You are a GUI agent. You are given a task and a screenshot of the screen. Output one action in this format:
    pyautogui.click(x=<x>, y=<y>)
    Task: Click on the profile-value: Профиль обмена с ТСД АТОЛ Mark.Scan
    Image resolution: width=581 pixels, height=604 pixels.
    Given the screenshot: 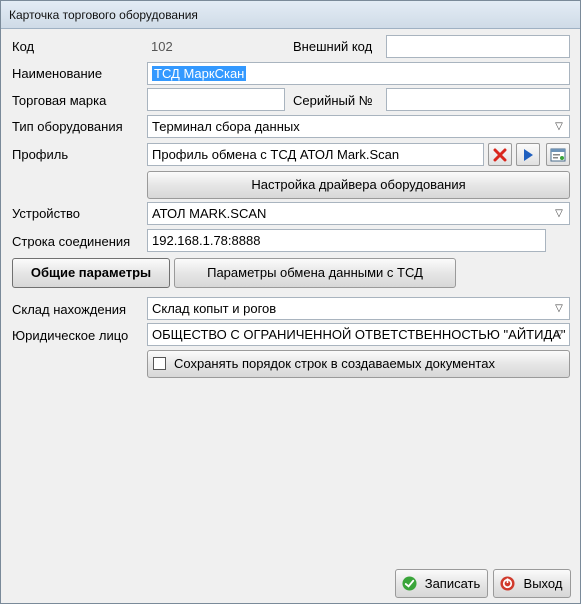 What is the action you would take?
    pyautogui.click(x=276, y=154)
    